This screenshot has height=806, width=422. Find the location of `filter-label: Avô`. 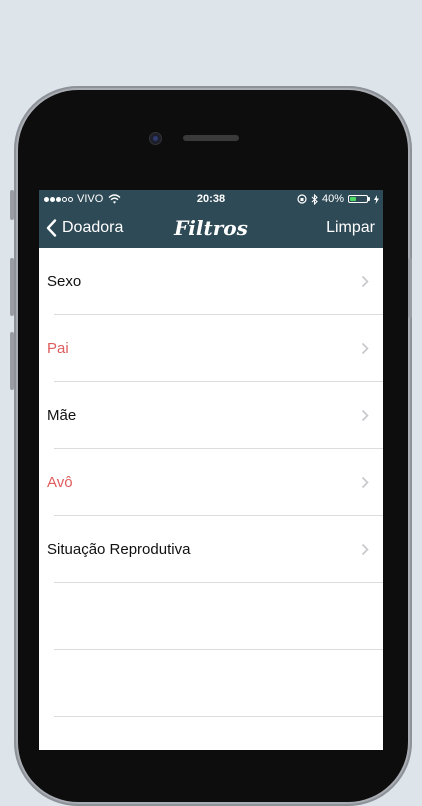

filter-label: Avô is located at coordinates (60, 482).